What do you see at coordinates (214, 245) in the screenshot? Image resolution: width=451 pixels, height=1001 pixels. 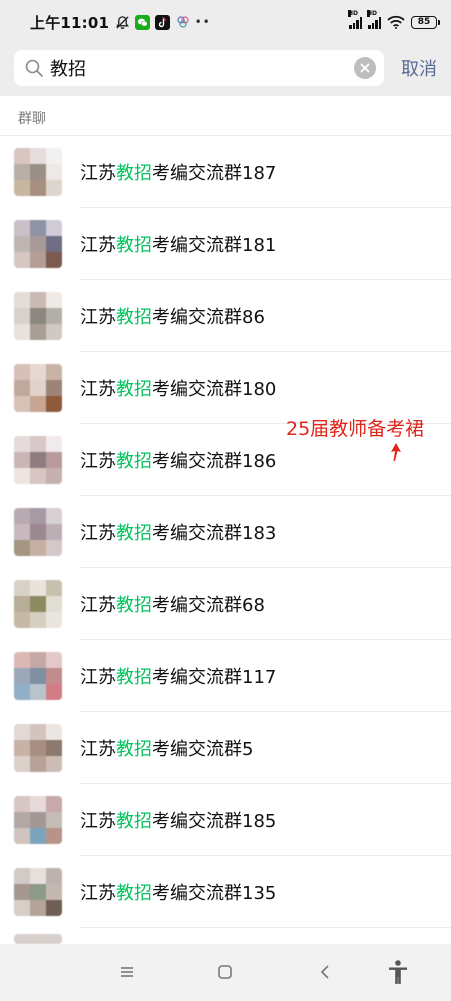 I see `group-name-suffix: 考编交流群181` at bounding box center [214, 245].